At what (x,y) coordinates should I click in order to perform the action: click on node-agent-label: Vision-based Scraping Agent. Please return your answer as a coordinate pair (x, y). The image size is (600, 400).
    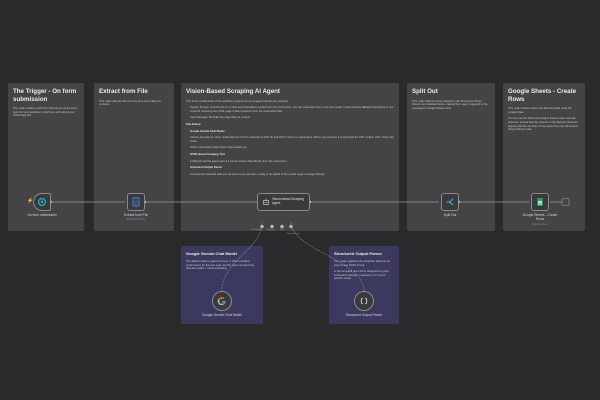
    Looking at the image, I should click on (288, 201).